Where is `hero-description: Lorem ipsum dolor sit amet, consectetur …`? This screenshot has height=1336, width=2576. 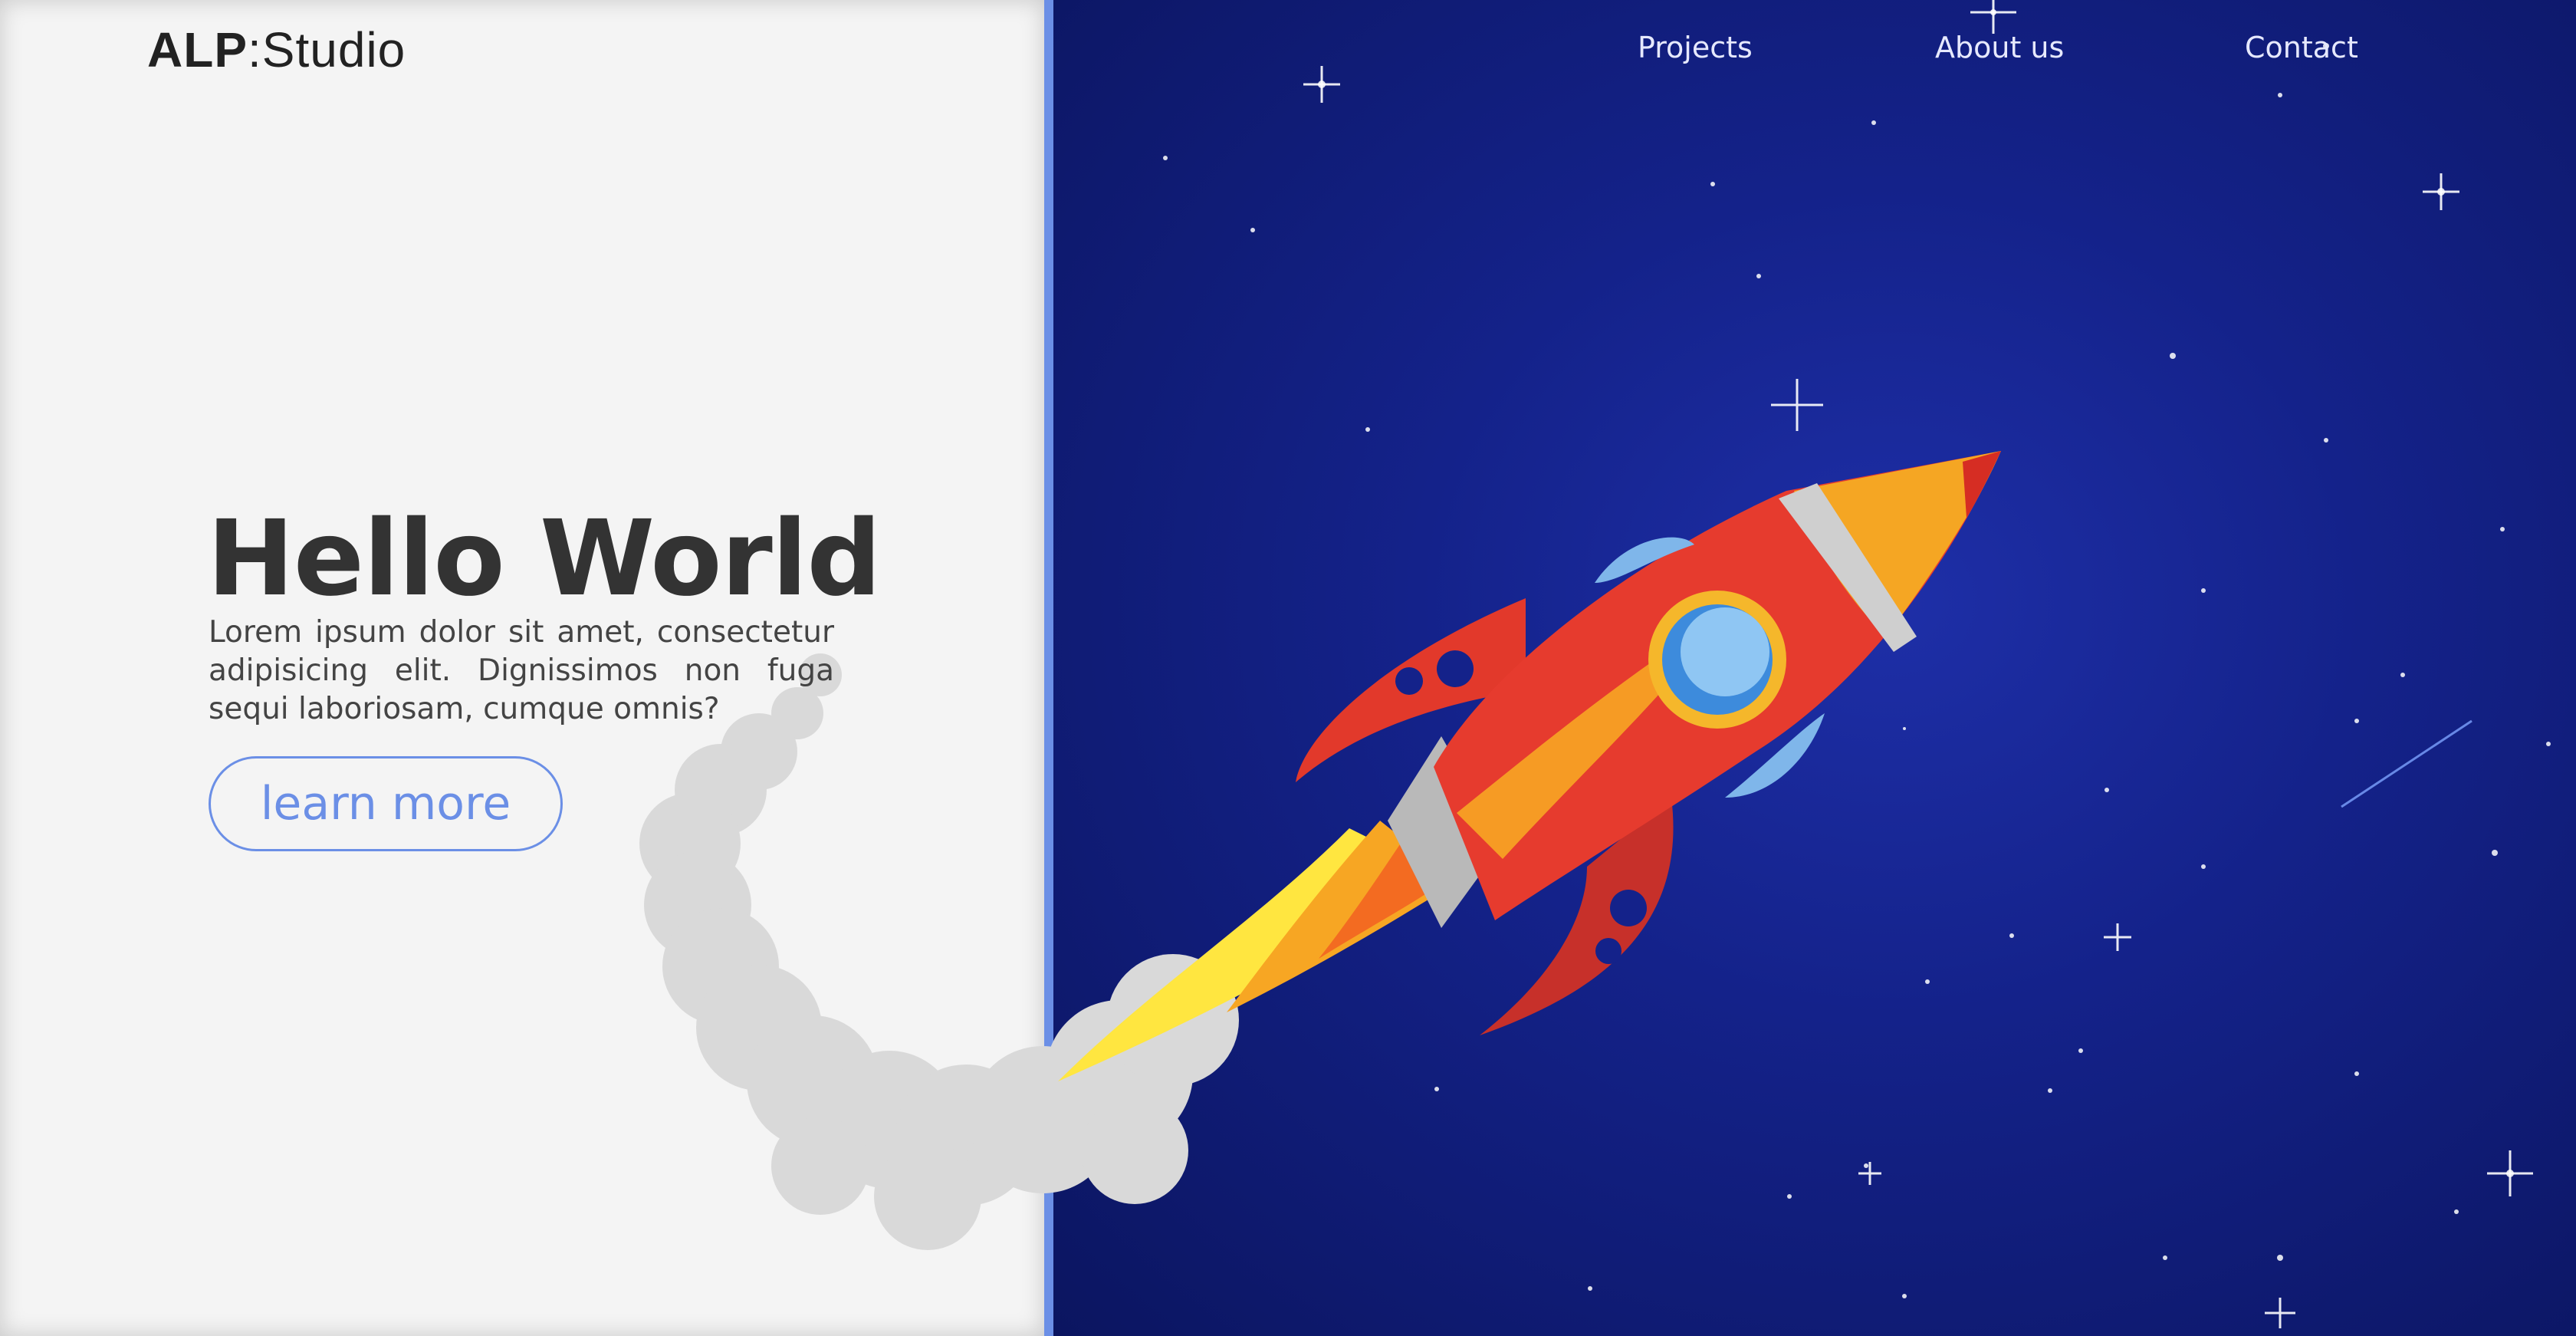
hero-description: Lorem ipsum dolor sit amet, consectetur … is located at coordinates (522, 670).